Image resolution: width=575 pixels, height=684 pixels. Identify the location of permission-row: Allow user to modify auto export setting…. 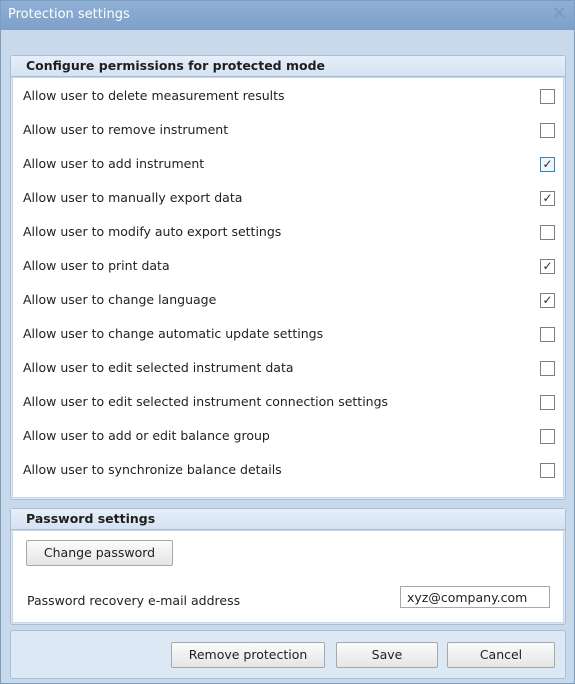
(288, 233).